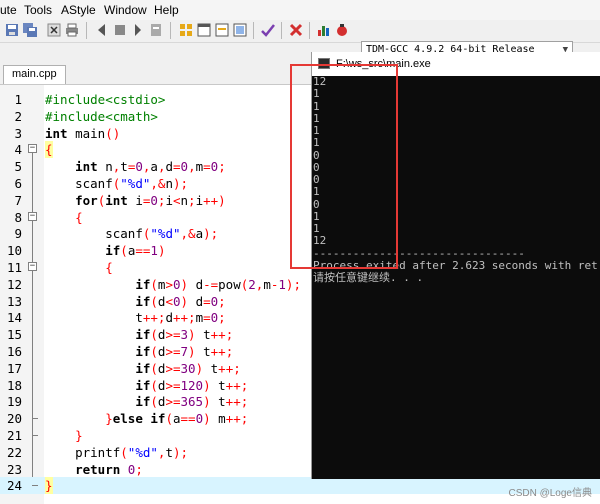 This screenshot has width=600, height=504. What do you see at coordinates (150, 200) in the screenshot?
I see `code-text: for(int i=0;i<n;i++)` at bounding box center [150, 200].